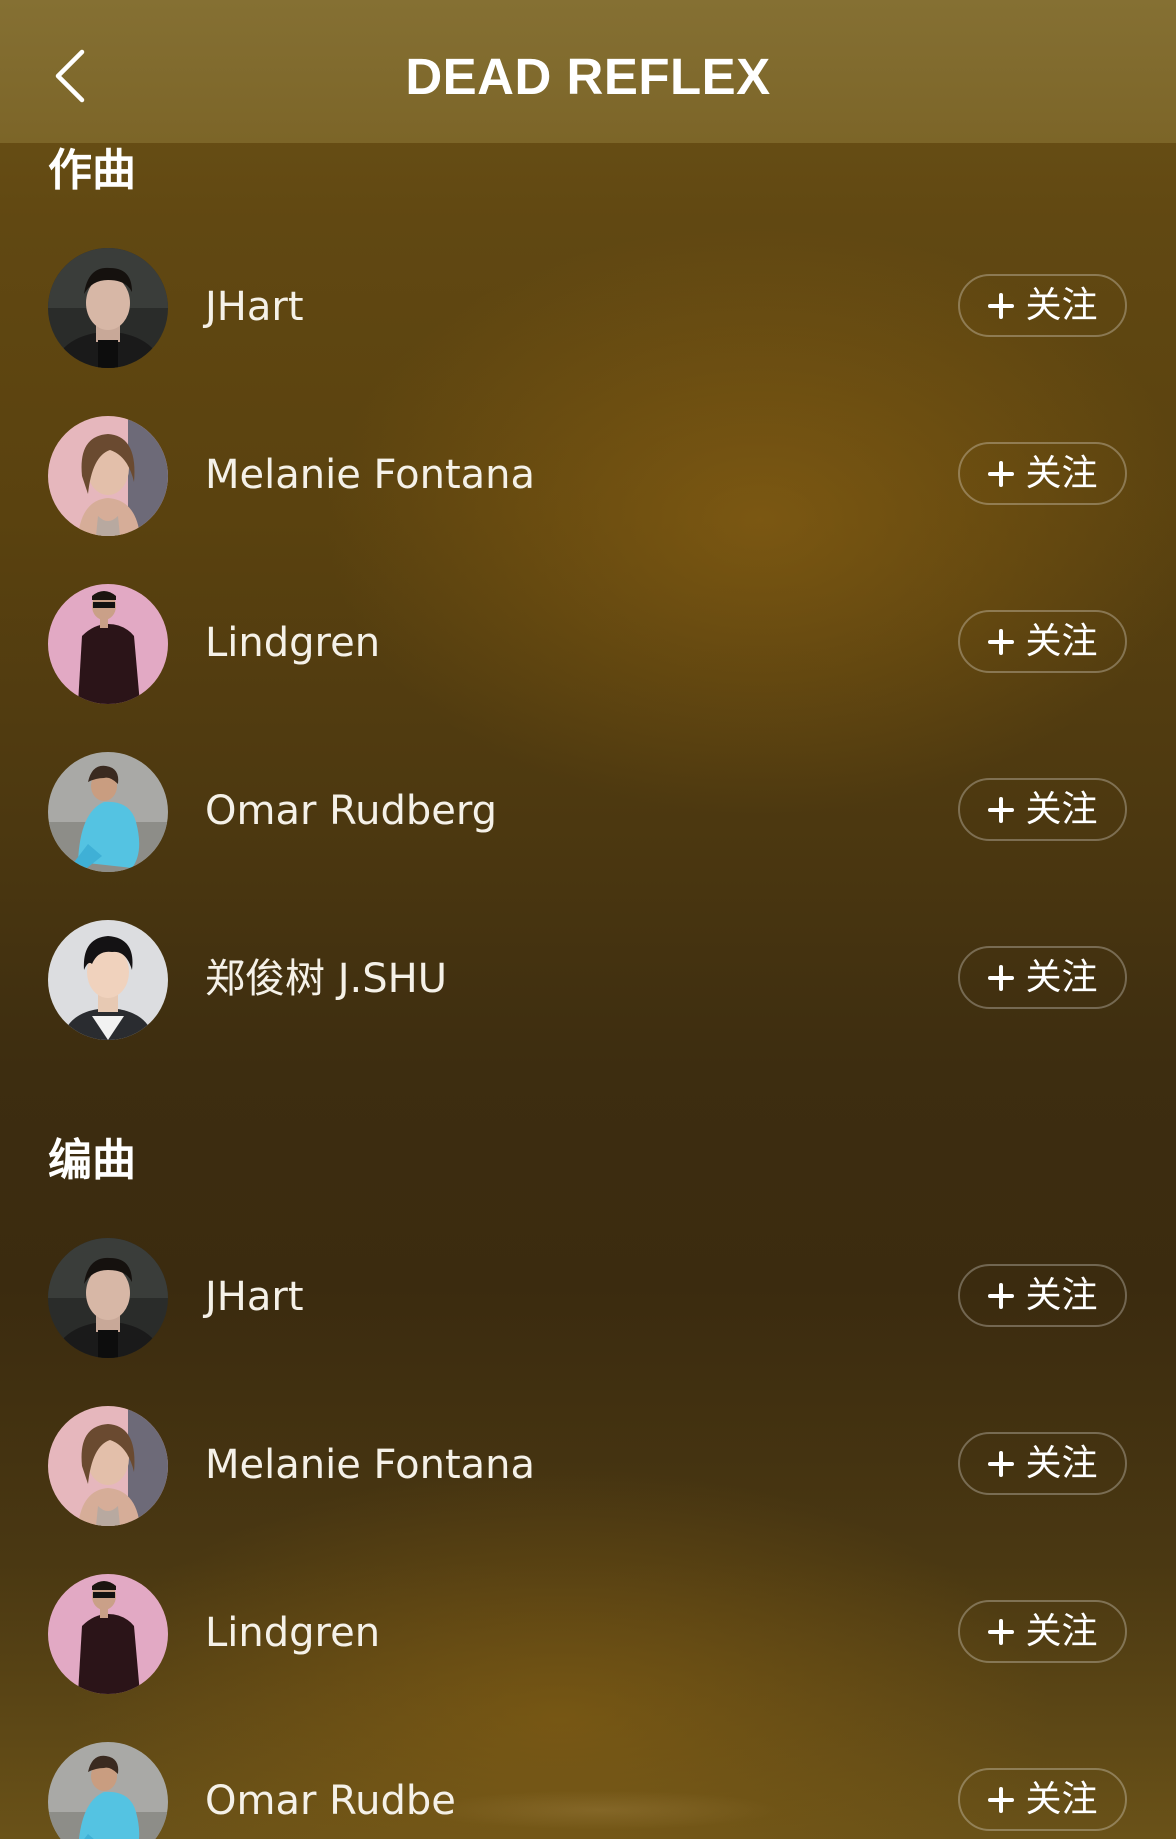  What do you see at coordinates (588, 76) in the screenshot?
I see `page-title: DEAD REFLEX` at bounding box center [588, 76].